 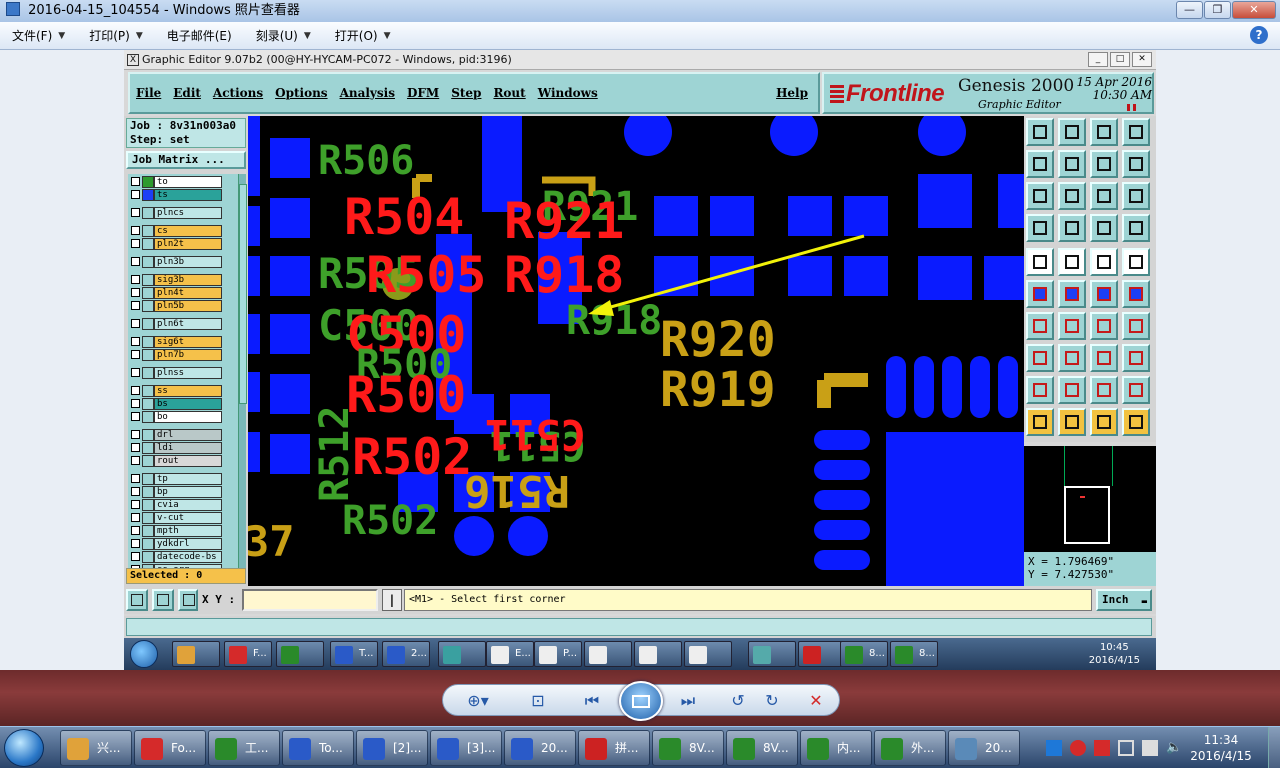 What do you see at coordinates (1124, 600) in the screenshot?
I see `unit-select: Inch ▬` at bounding box center [1124, 600].